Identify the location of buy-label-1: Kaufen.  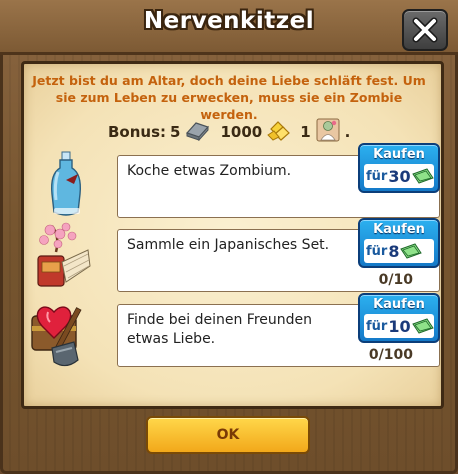
(399, 154).